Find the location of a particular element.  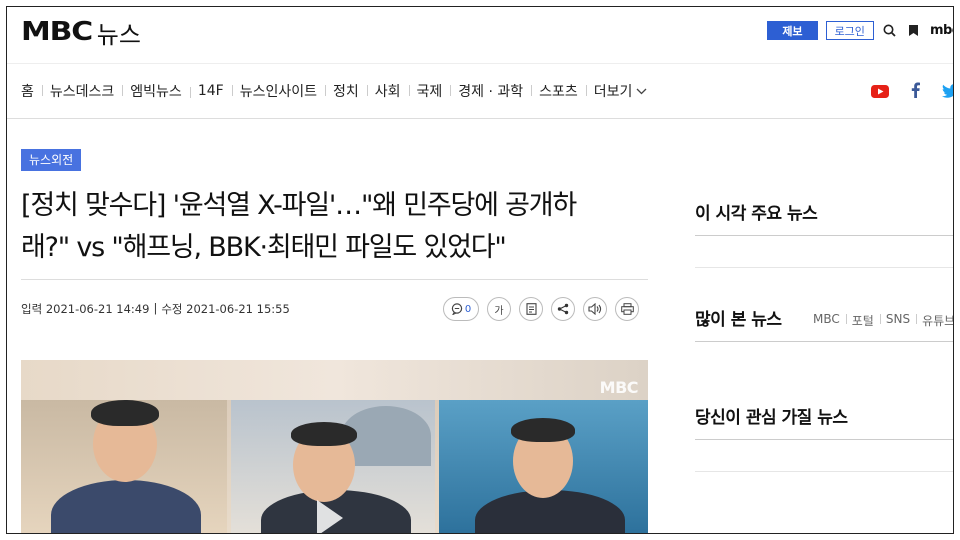

comment-icon is located at coordinates (457, 309).